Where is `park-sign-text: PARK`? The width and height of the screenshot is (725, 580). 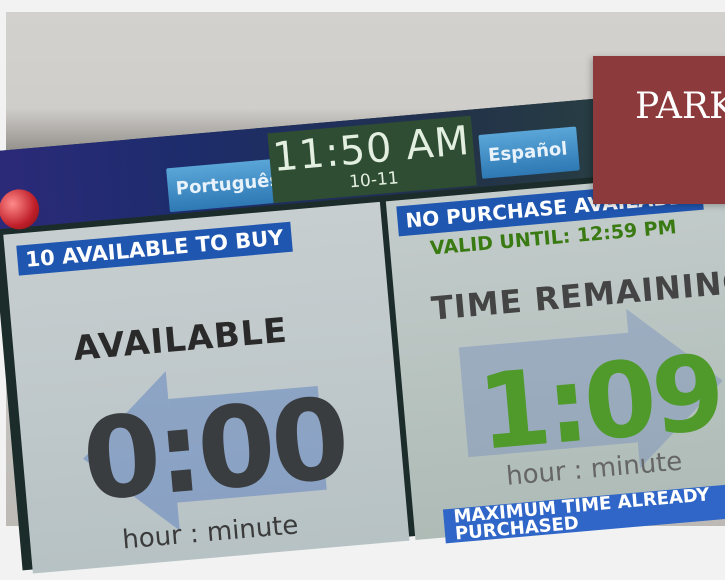
park-sign-text: PARK is located at coordinates (680, 106).